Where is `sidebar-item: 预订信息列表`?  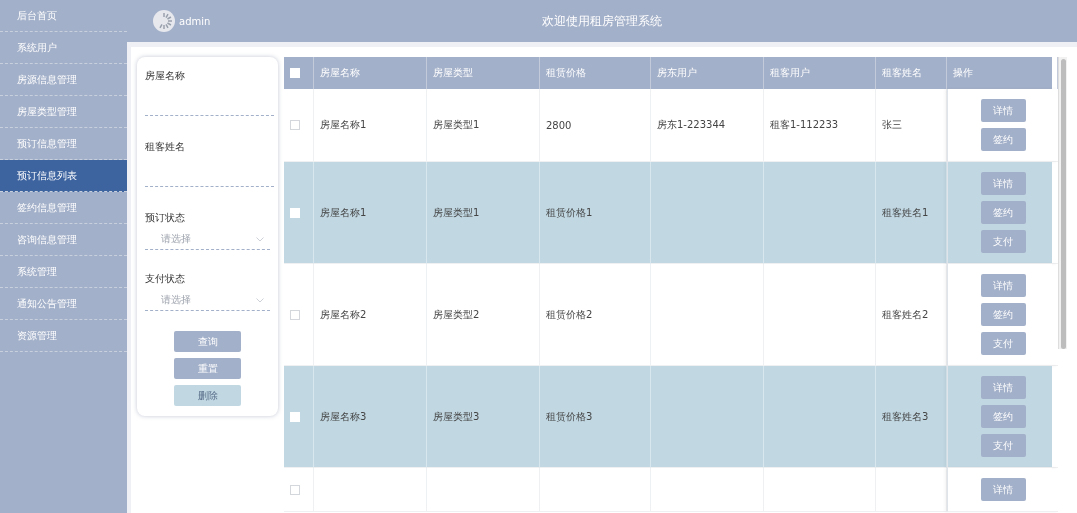 sidebar-item: 预订信息列表 is located at coordinates (63, 176).